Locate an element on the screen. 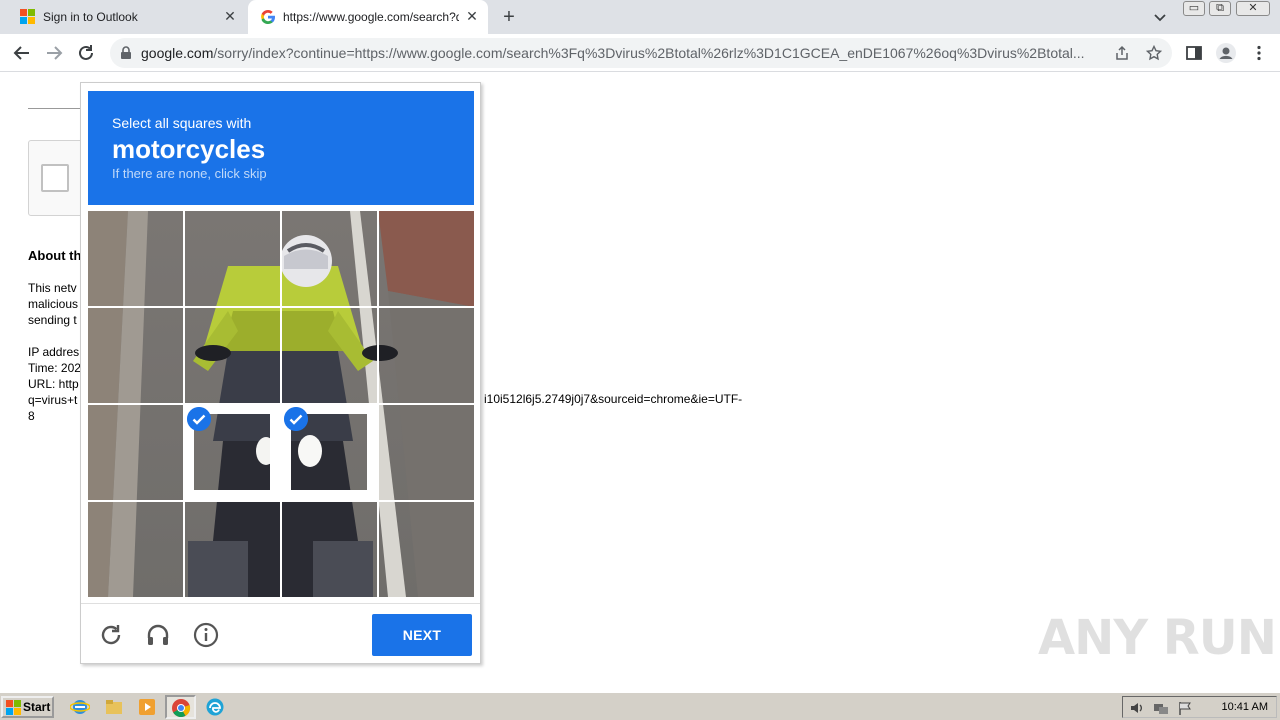 This screenshot has height=720, width=1280. instruction-text: Select all squares with is located at coordinates (182, 123).